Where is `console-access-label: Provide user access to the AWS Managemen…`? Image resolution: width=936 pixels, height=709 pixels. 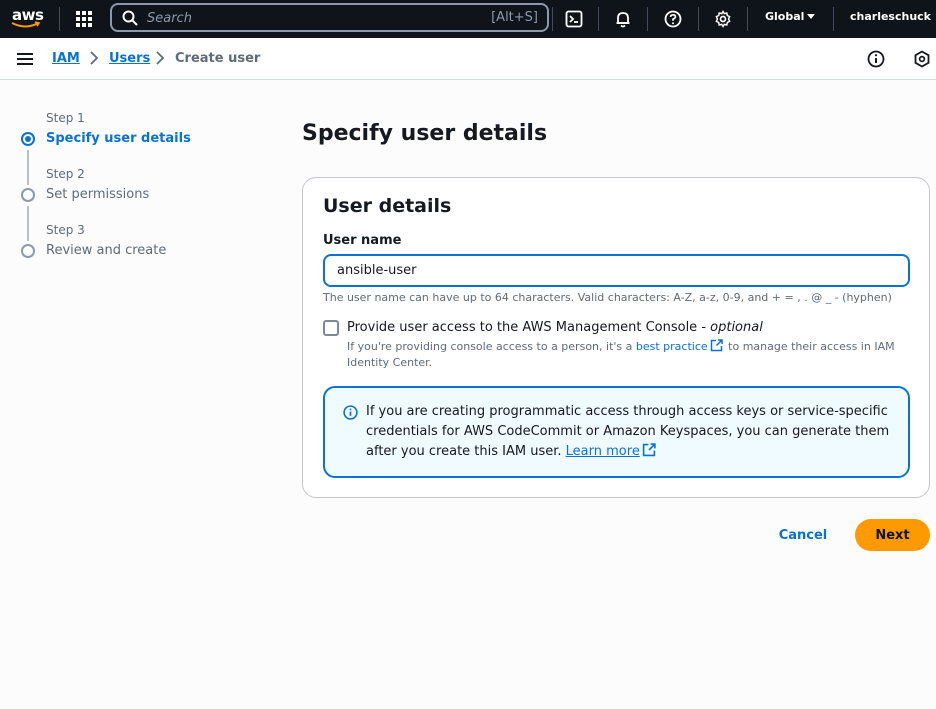
console-access-label: Provide user access to the AWS Managemen… is located at coordinates (555, 327).